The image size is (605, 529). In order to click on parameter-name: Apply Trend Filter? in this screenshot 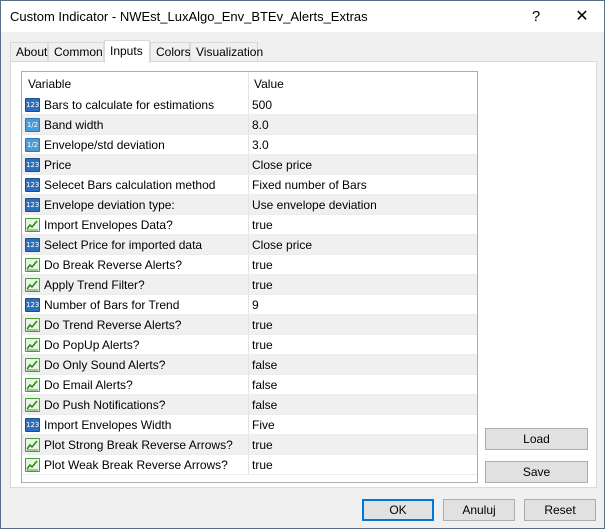, I will do `click(94, 285)`.